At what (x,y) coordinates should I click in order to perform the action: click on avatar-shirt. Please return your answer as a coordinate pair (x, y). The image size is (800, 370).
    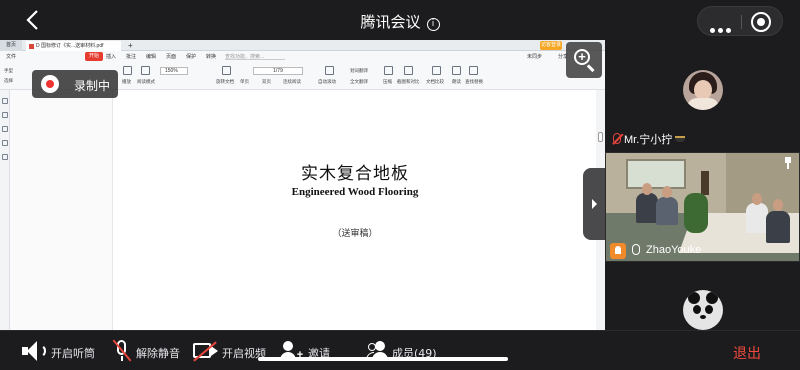
    Looking at the image, I should click on (703, 104).